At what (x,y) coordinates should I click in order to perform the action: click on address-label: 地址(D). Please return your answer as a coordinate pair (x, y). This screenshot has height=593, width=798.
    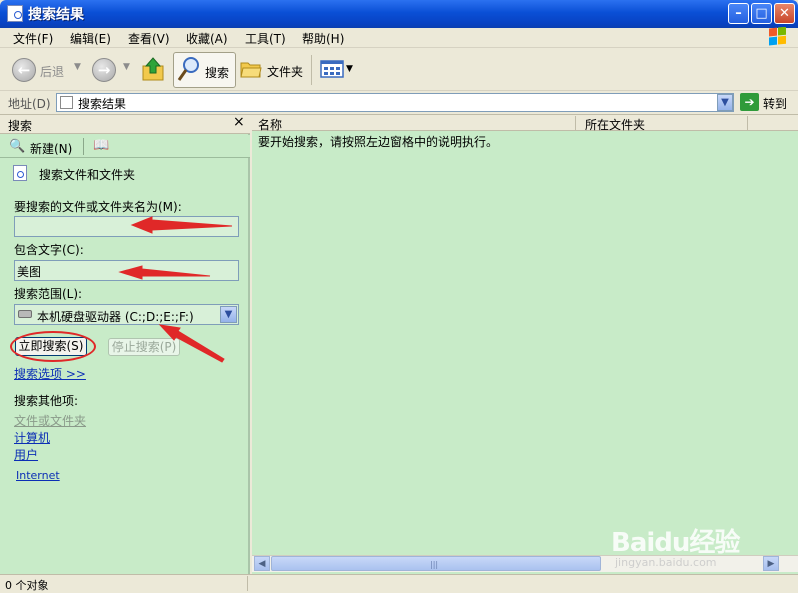
    Looking at the image, I should click on (29, 104).